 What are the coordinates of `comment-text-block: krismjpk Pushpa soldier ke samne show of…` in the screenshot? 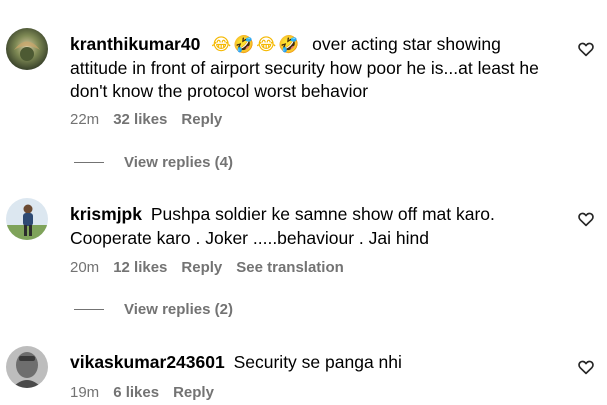 It's located at (310, 226).